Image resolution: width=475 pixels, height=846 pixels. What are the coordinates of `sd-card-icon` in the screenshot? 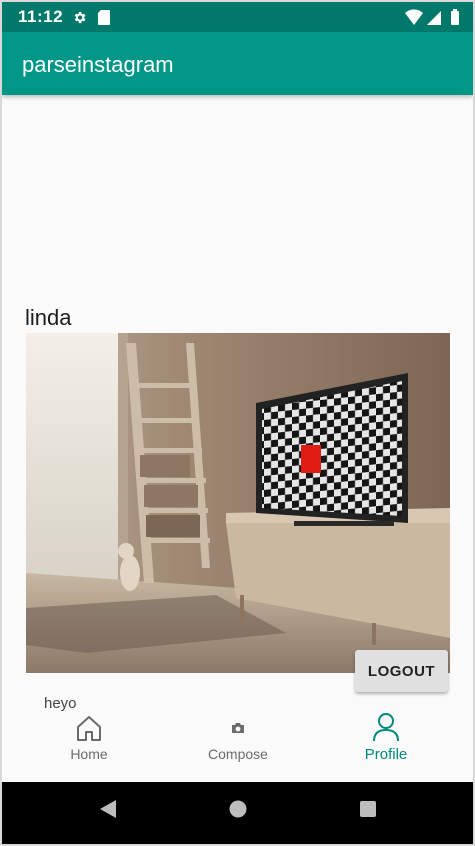 It's located at (104, 17).